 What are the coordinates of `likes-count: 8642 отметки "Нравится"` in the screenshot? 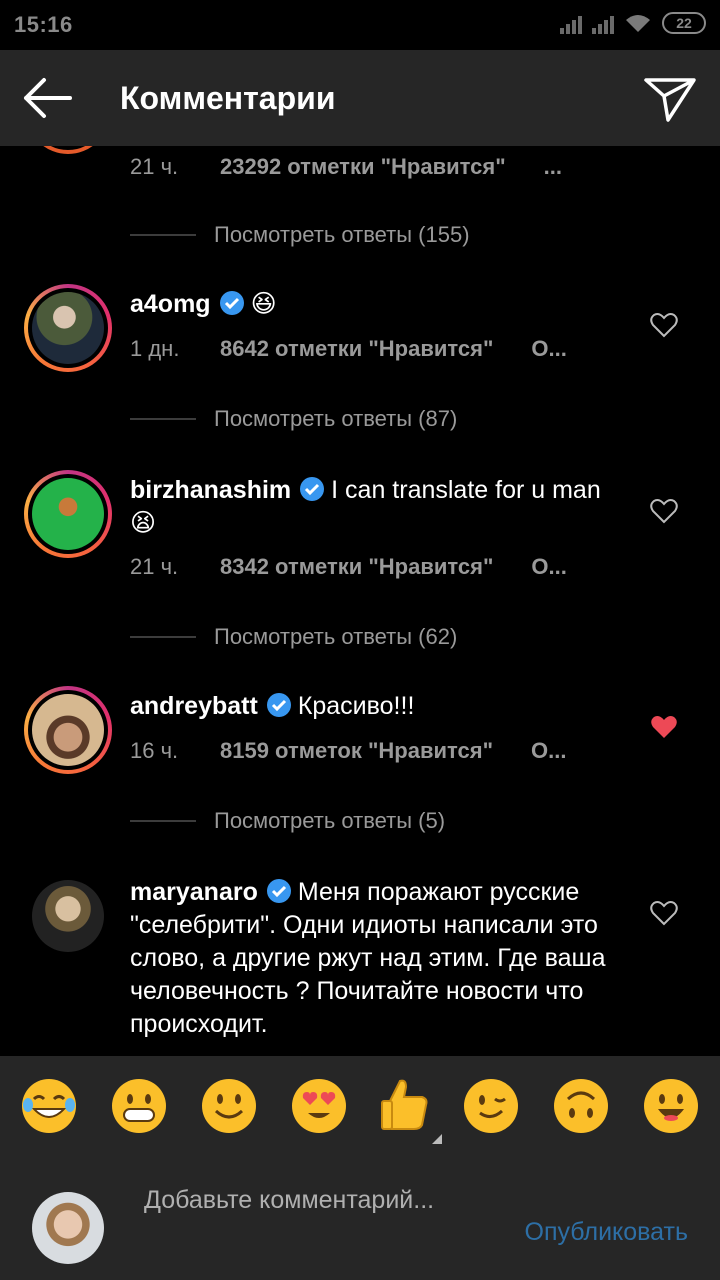 It's located at (356, 349).